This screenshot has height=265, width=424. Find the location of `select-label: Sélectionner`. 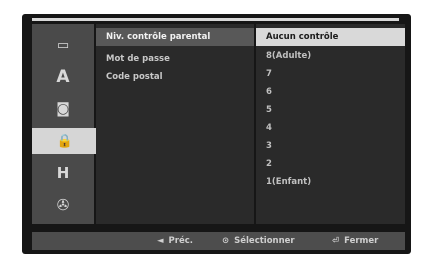

select-label: Sélectionner is located at coordinates (264, 241).